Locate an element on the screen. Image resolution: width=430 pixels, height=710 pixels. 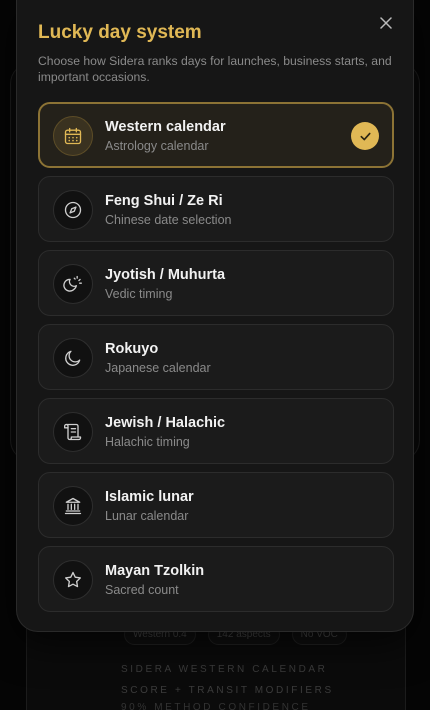
option-subtitle: Halachic timing is located at coordinates (147, 442).